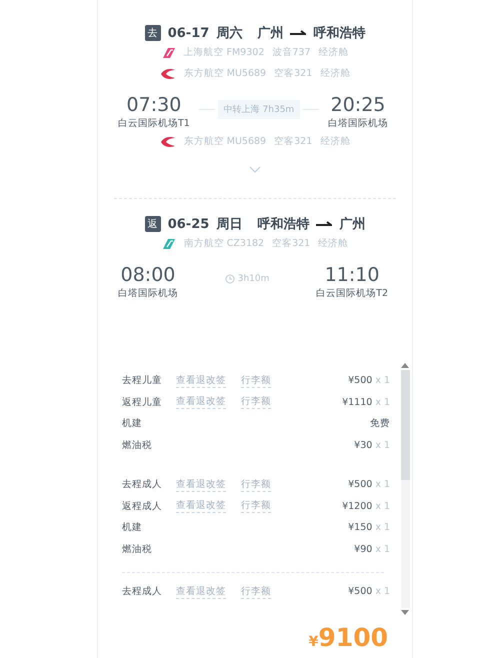 The image size is (500, 658). Describe the element at coordinates (189, 33) in the screenshot. I see `trip-date: 06-17` at that location.